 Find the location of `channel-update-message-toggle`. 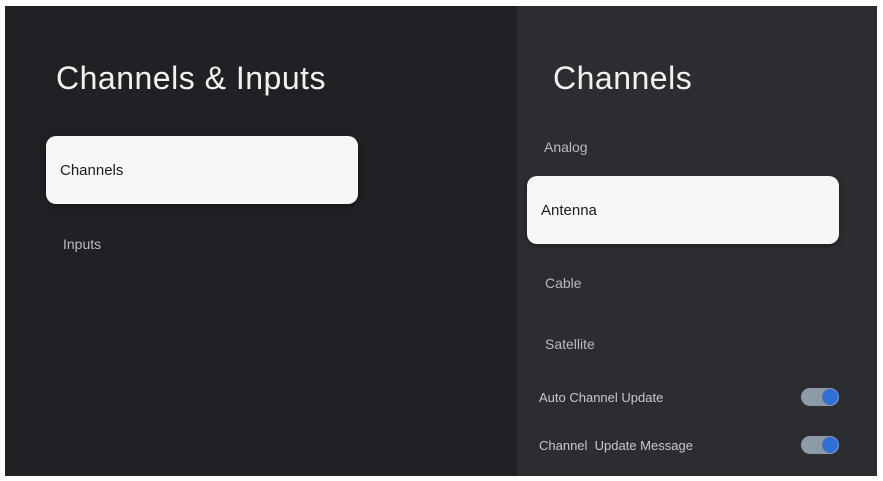

channel-update-message-toggle is located at coordinates (820, 445).